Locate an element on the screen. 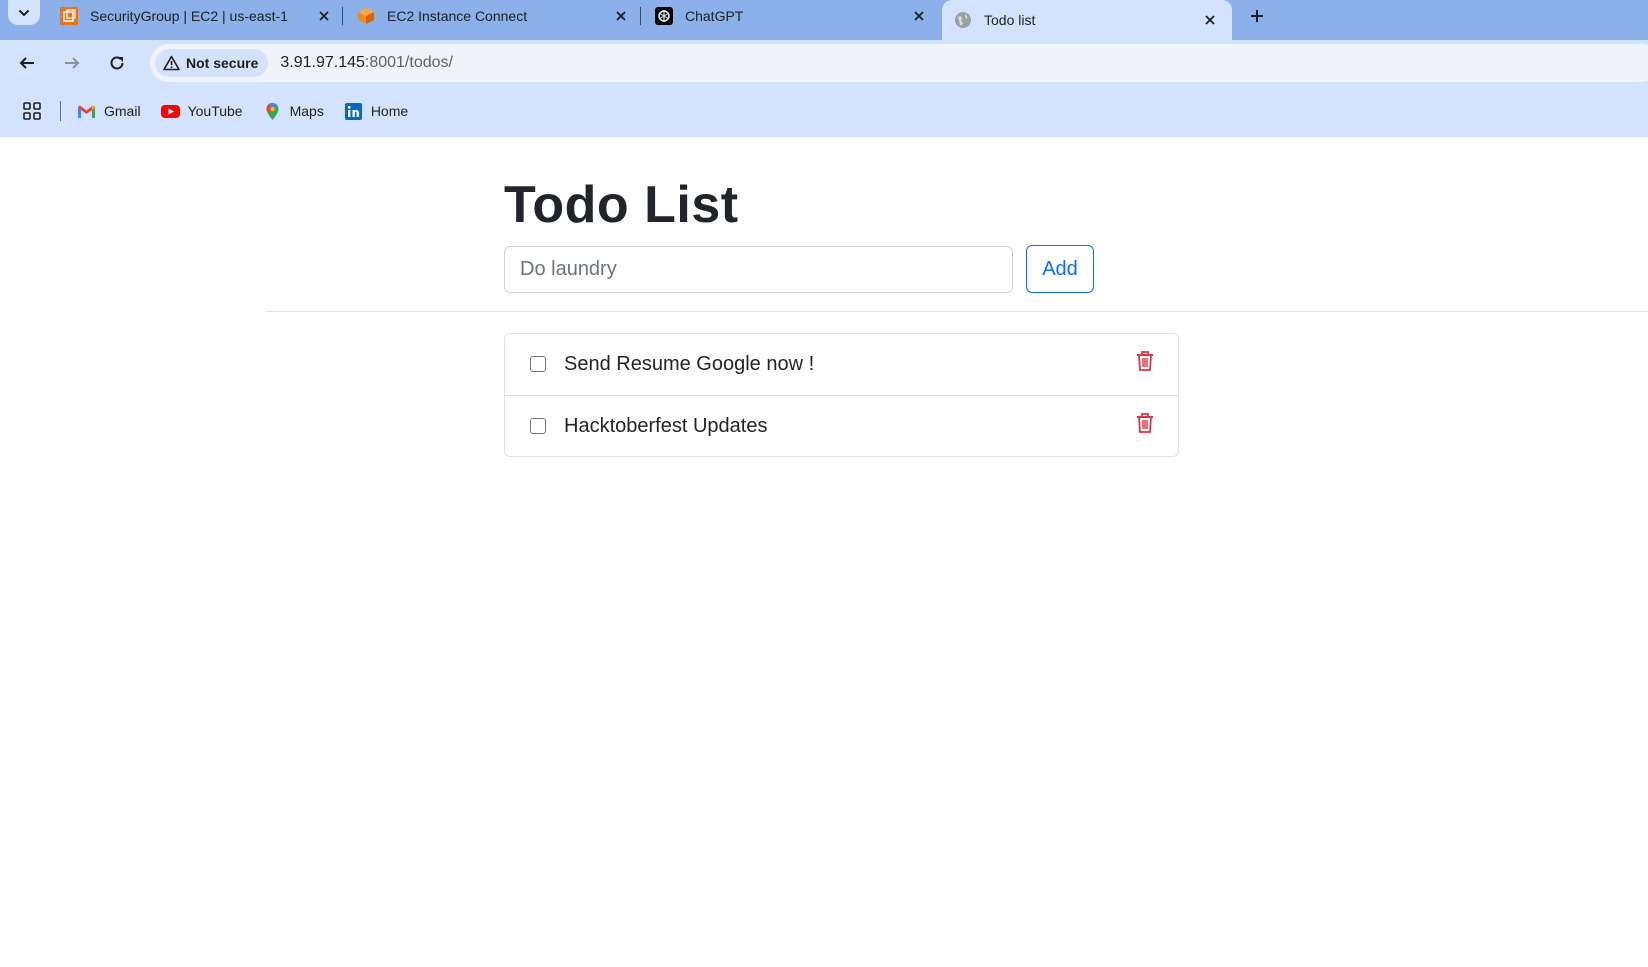 This screenshot has height=967, width=1648. bookmark-label: Gmail is located at coordinates (122, 111).